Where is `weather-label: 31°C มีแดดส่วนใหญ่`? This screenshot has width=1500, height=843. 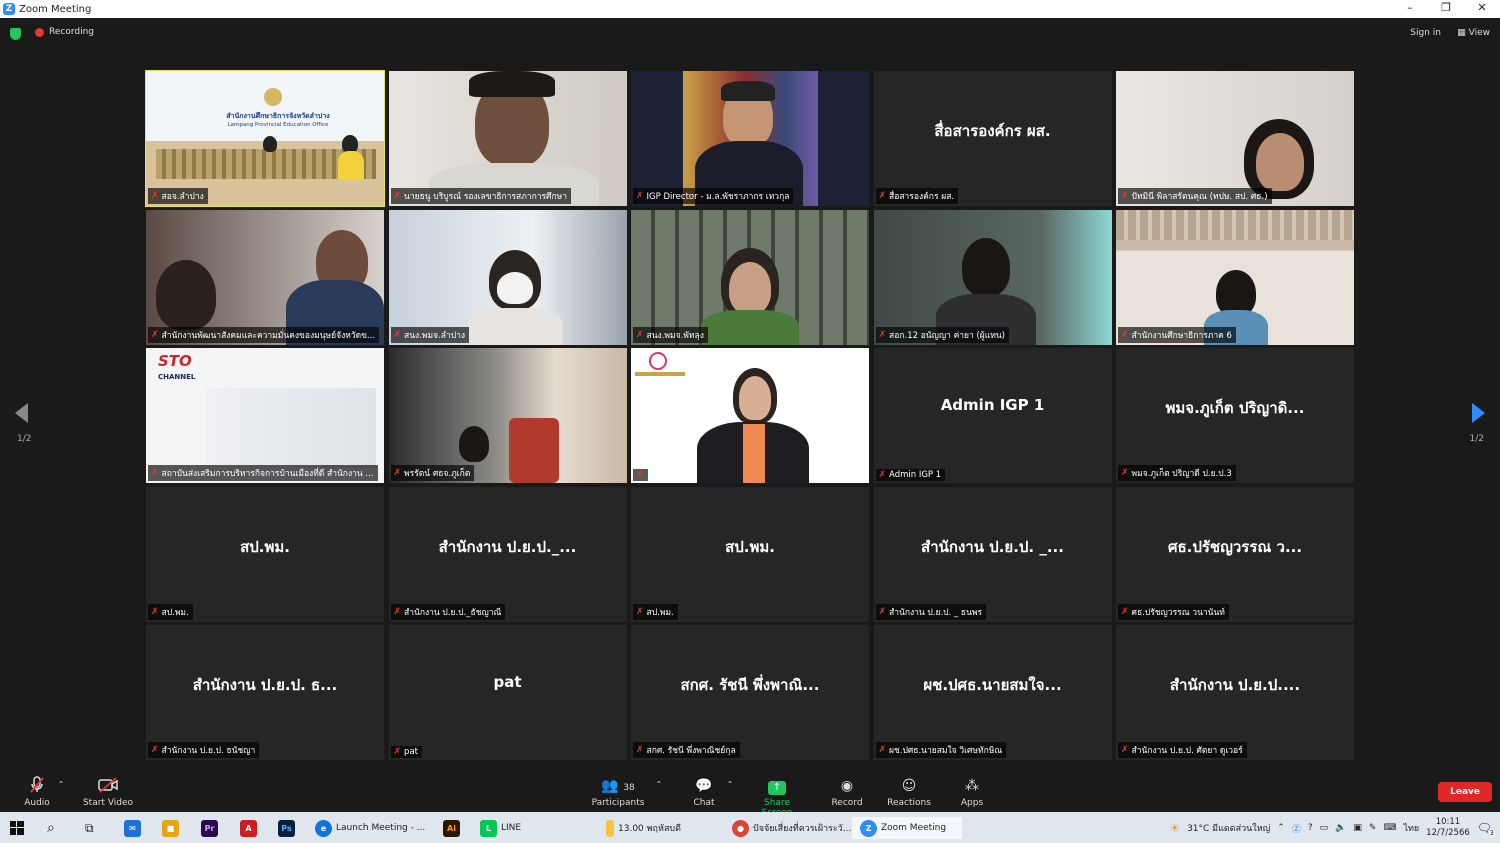
weather-label: 31°C มีแดดส่วนใหญ่ is located at coordinates (1228, 828).